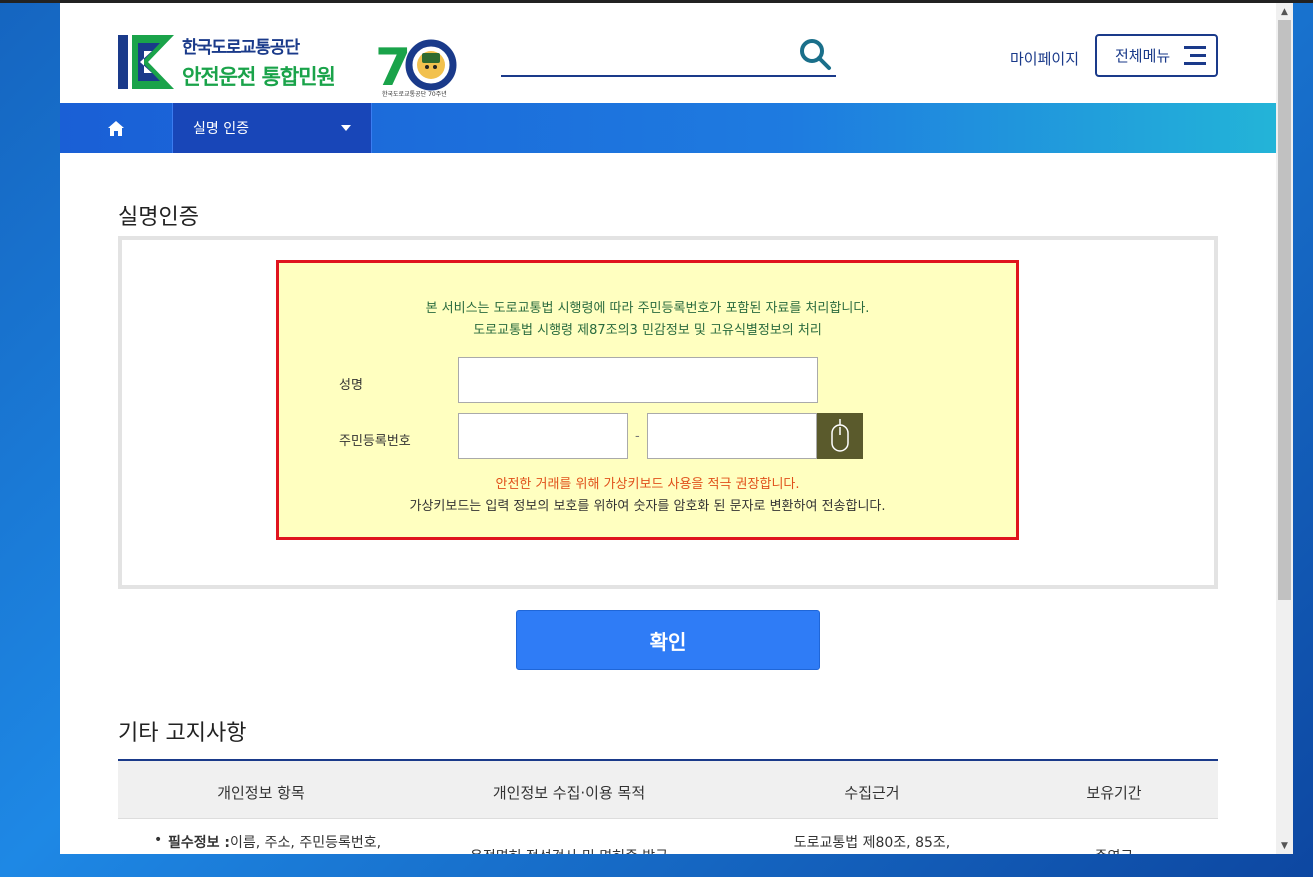 The image size is (1313, 877). Describe the element at coordinates (351, 385) in the screenshot. I see `name-label: 성명` at that location.